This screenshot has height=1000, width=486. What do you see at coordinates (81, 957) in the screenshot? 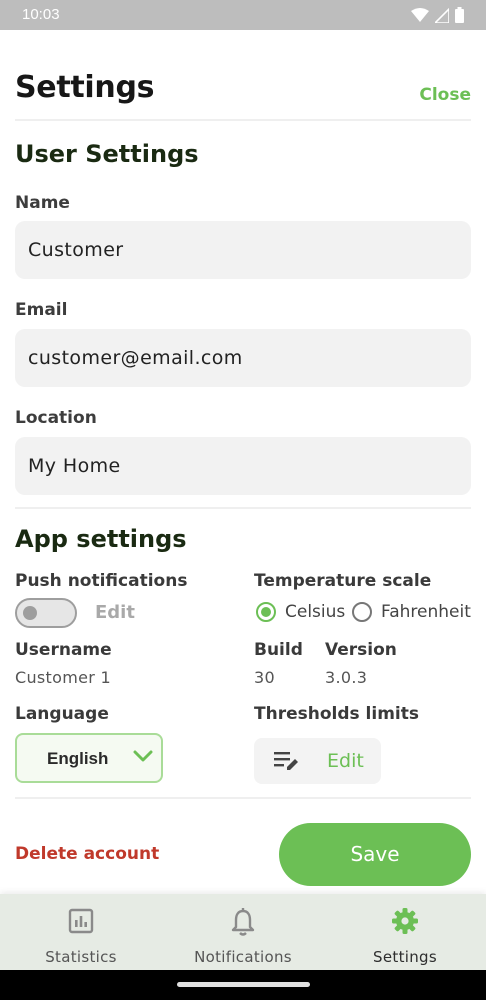
I see `nav-statistics-label: Statistics` at bounding box center [81, 957].